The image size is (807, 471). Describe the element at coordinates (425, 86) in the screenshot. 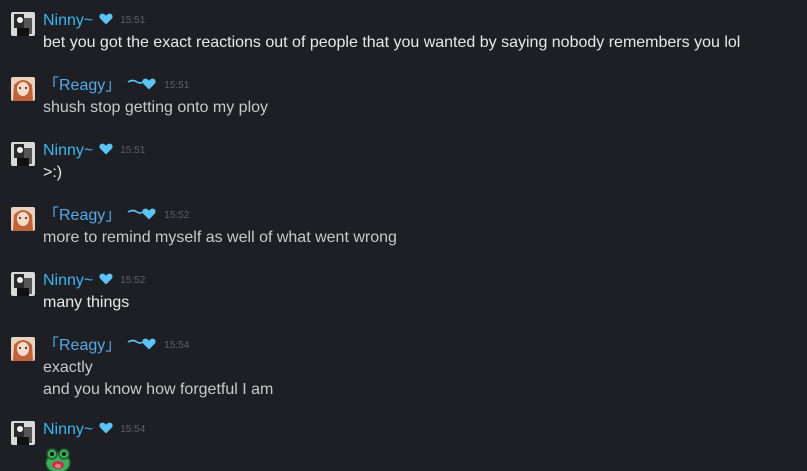

I see `message-header: 「Reagy」 15:51` at that location.